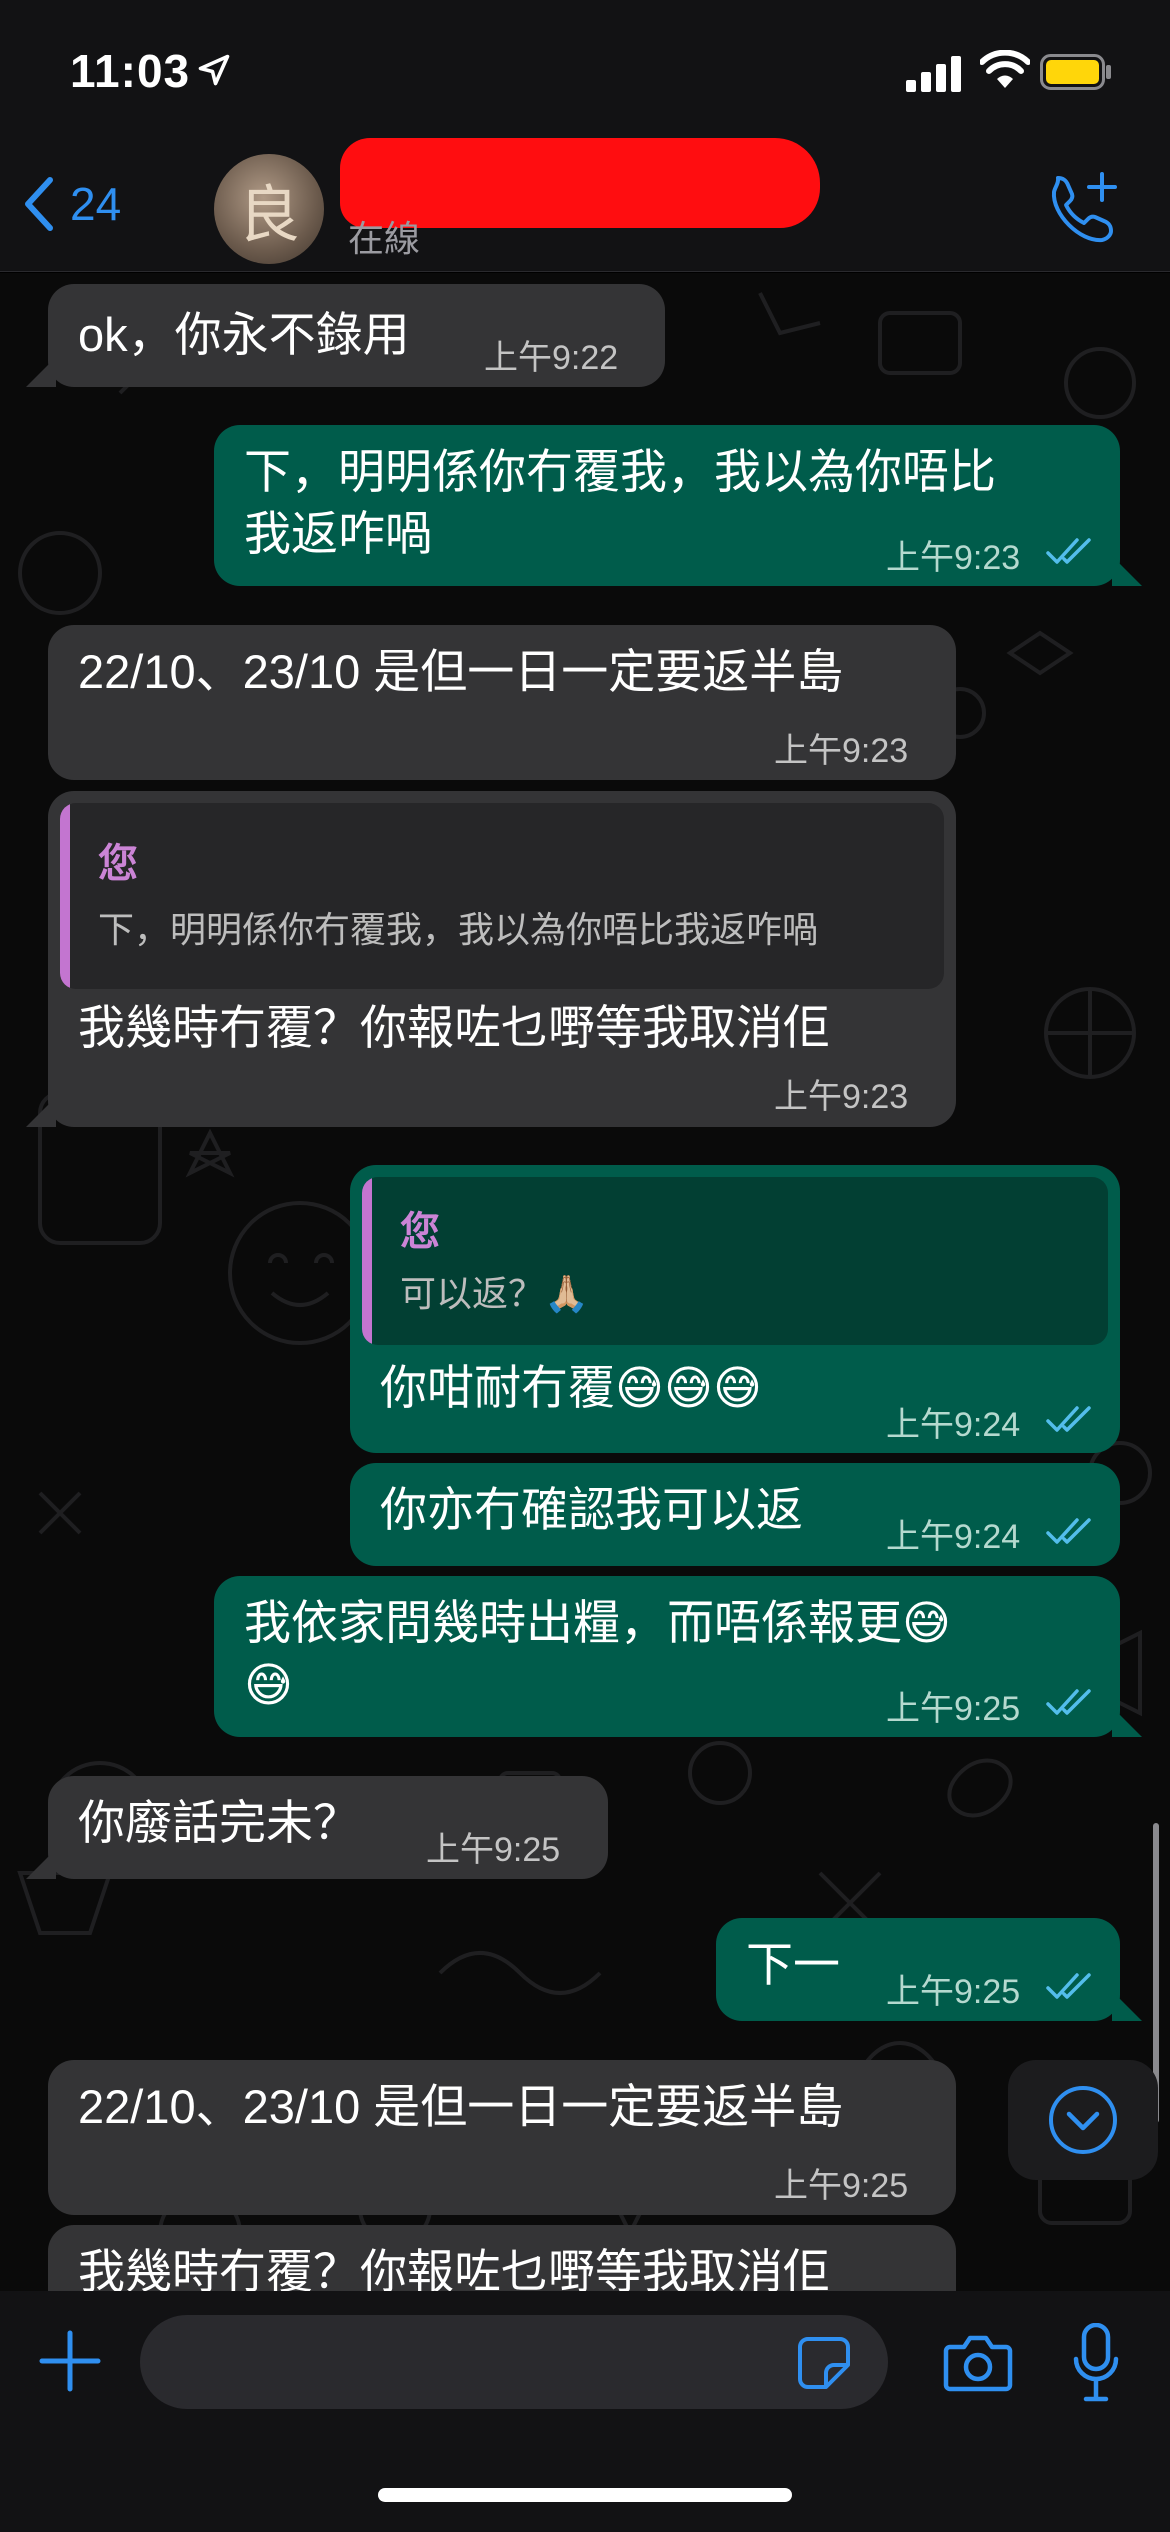 The height and width of the screenshot is (2532, 1170). What do you see at coordinates (585, 75) in the screenshot?
I see `status-bar: 11:03` at bounding box center [585, 75].